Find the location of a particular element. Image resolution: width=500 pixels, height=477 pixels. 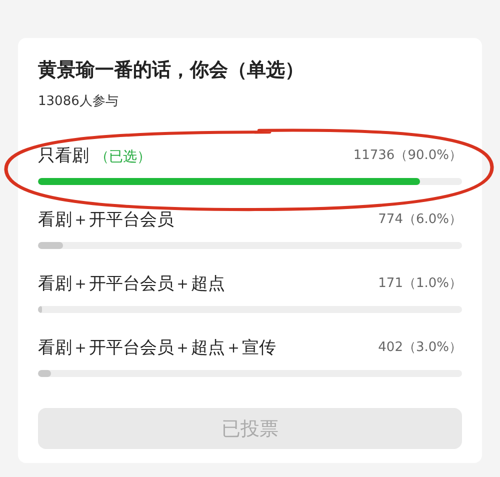

option-label: 看剧＋开平台会员＋超点＋宣传 is located at coordinates (157, 348).